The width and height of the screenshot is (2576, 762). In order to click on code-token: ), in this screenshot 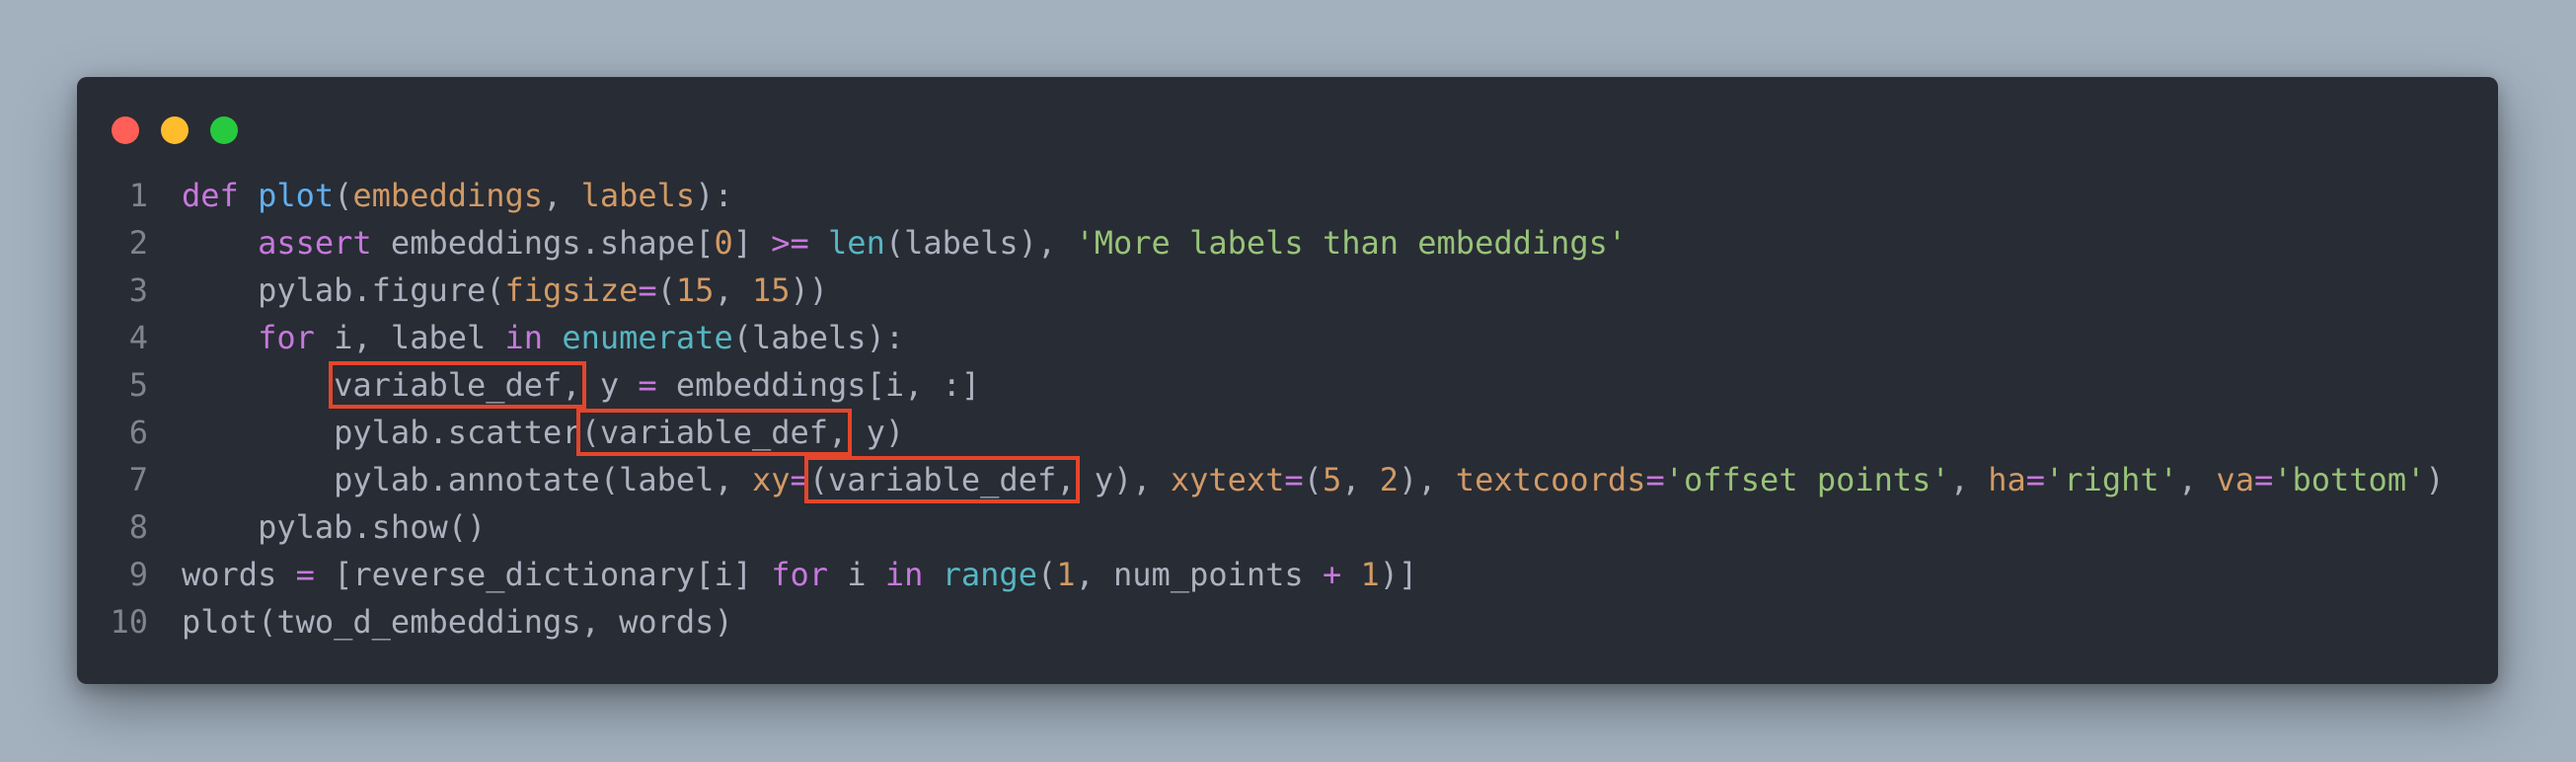, I will do `click(1427, 479)`.